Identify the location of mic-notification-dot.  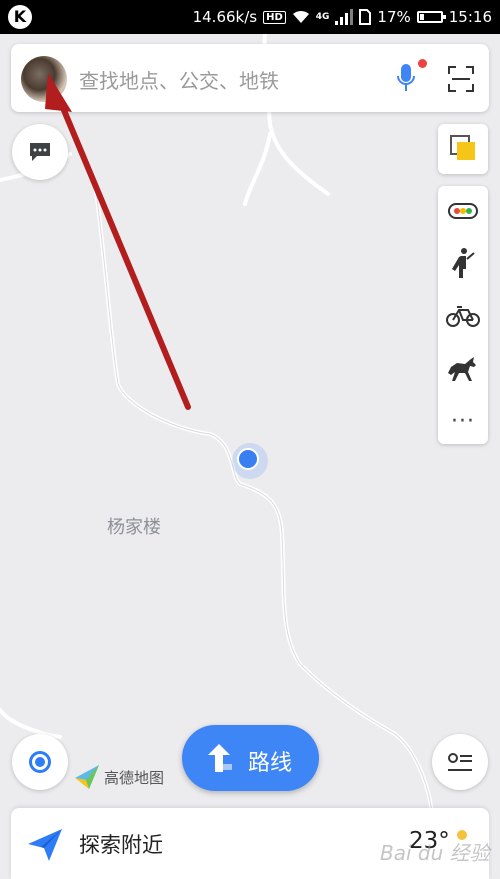
(422, 63).